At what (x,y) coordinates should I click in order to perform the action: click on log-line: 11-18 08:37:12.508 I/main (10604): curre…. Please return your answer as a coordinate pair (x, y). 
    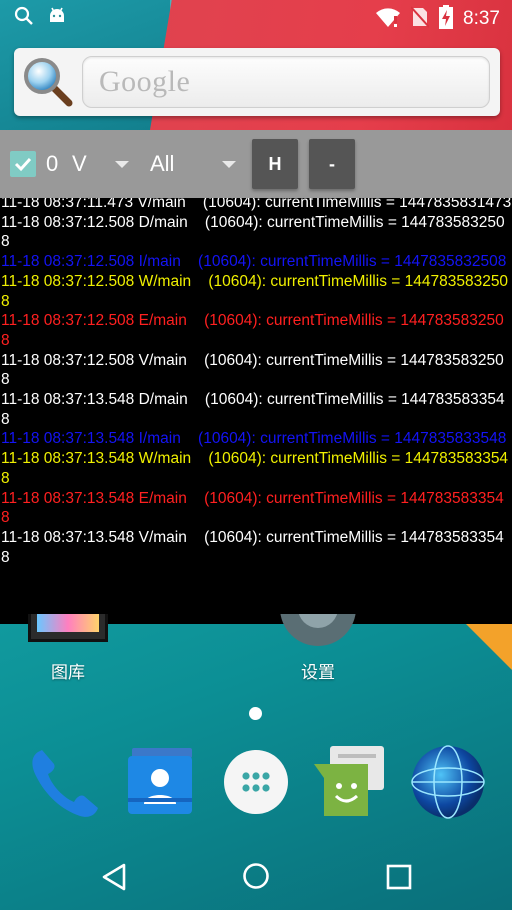
    Looking at the image, I should click on (254, 262).